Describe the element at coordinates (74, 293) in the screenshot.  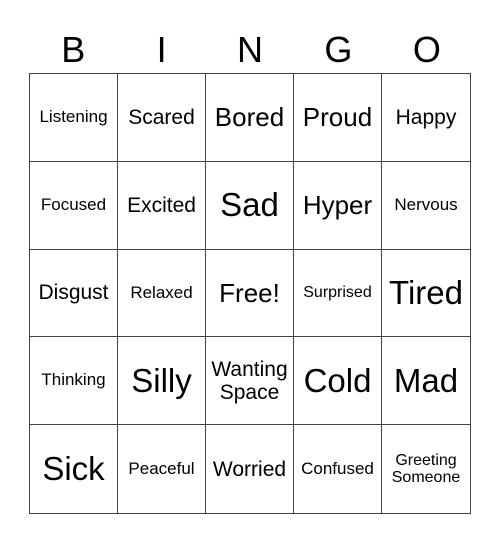
I see `bingo-cell: Disgust` at that location.